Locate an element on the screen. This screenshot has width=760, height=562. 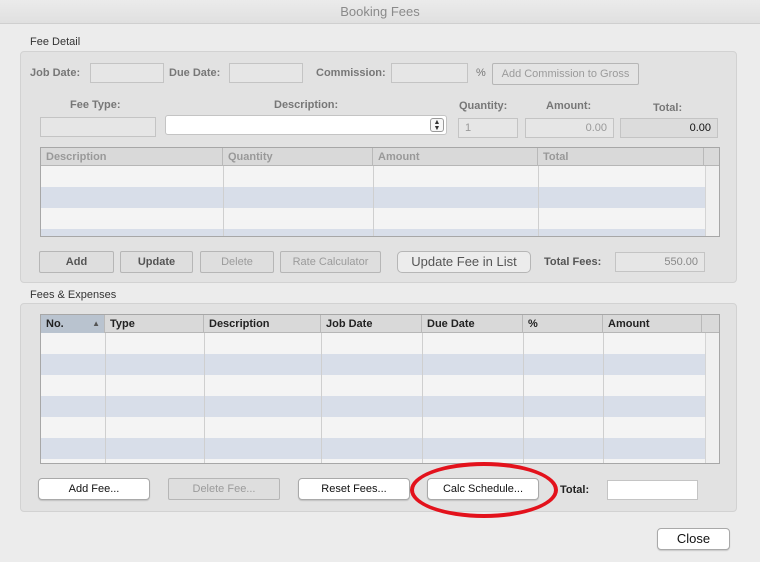
window-title: Booking Fees is located at coordinates (380, 12).